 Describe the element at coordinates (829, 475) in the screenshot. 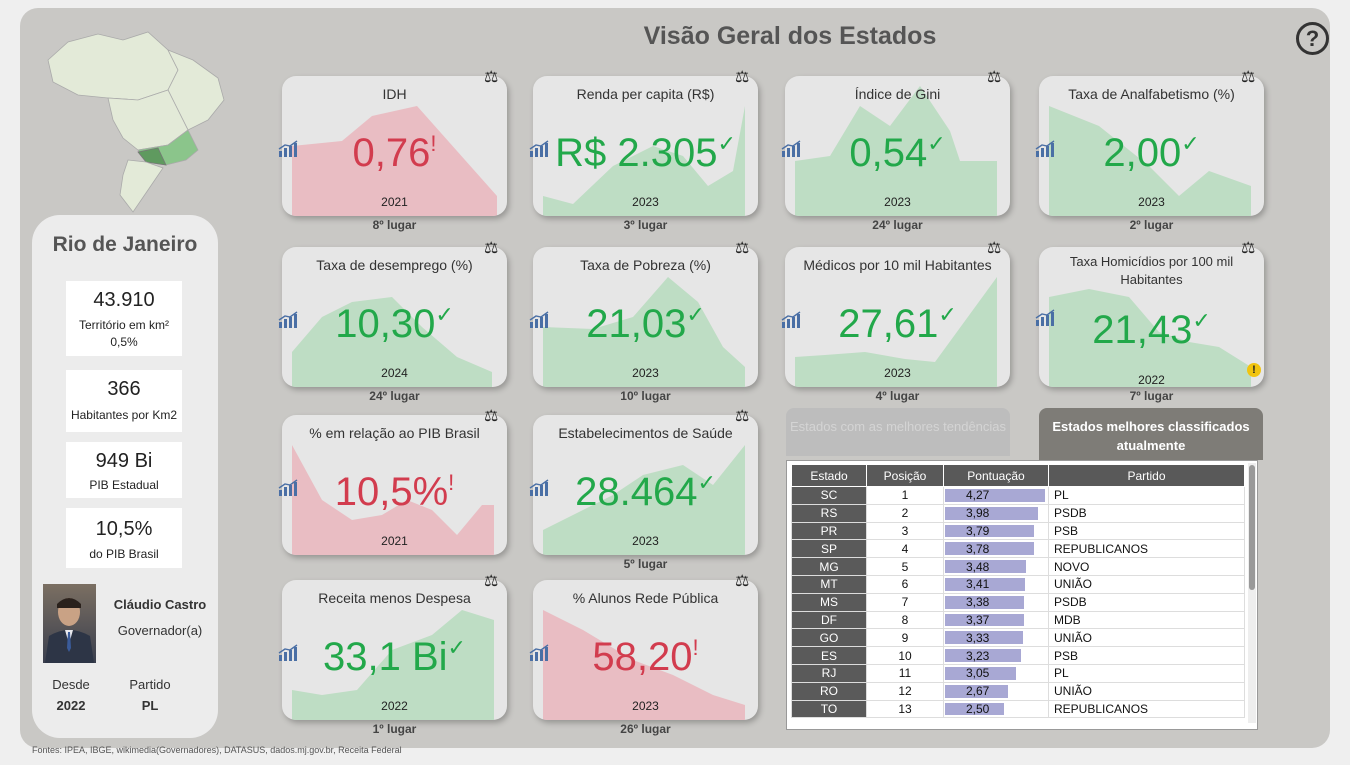

I see `col-header-state: Estado` at that location.